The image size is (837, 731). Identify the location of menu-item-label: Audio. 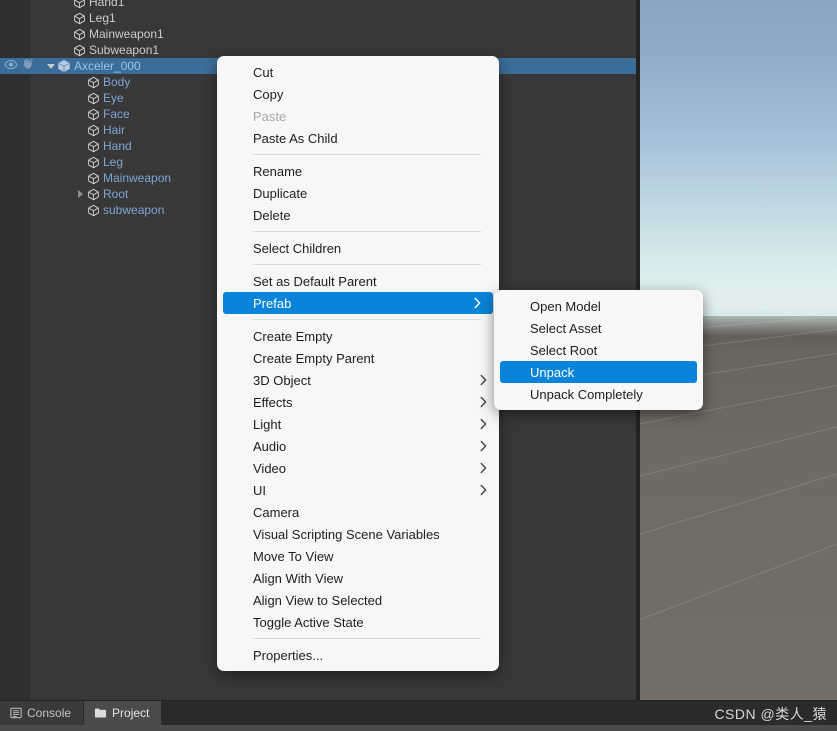
(270, 446).